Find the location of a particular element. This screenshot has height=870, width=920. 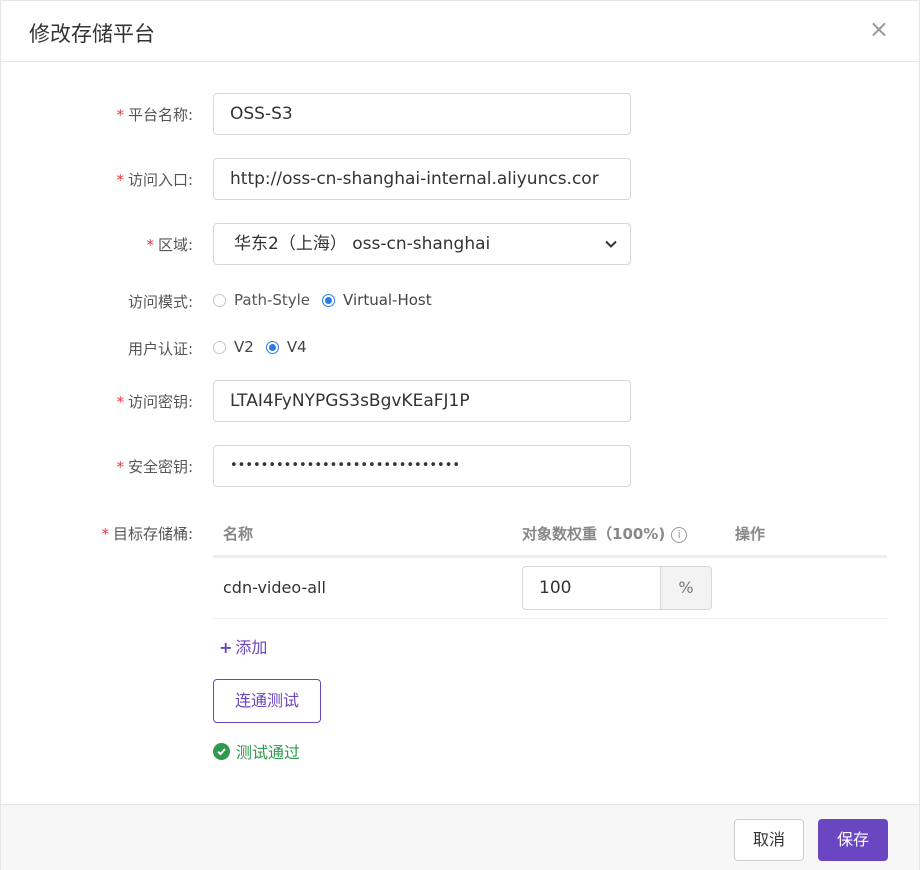

test-status-text: 测试通过 is located at coordinates (268, 752).